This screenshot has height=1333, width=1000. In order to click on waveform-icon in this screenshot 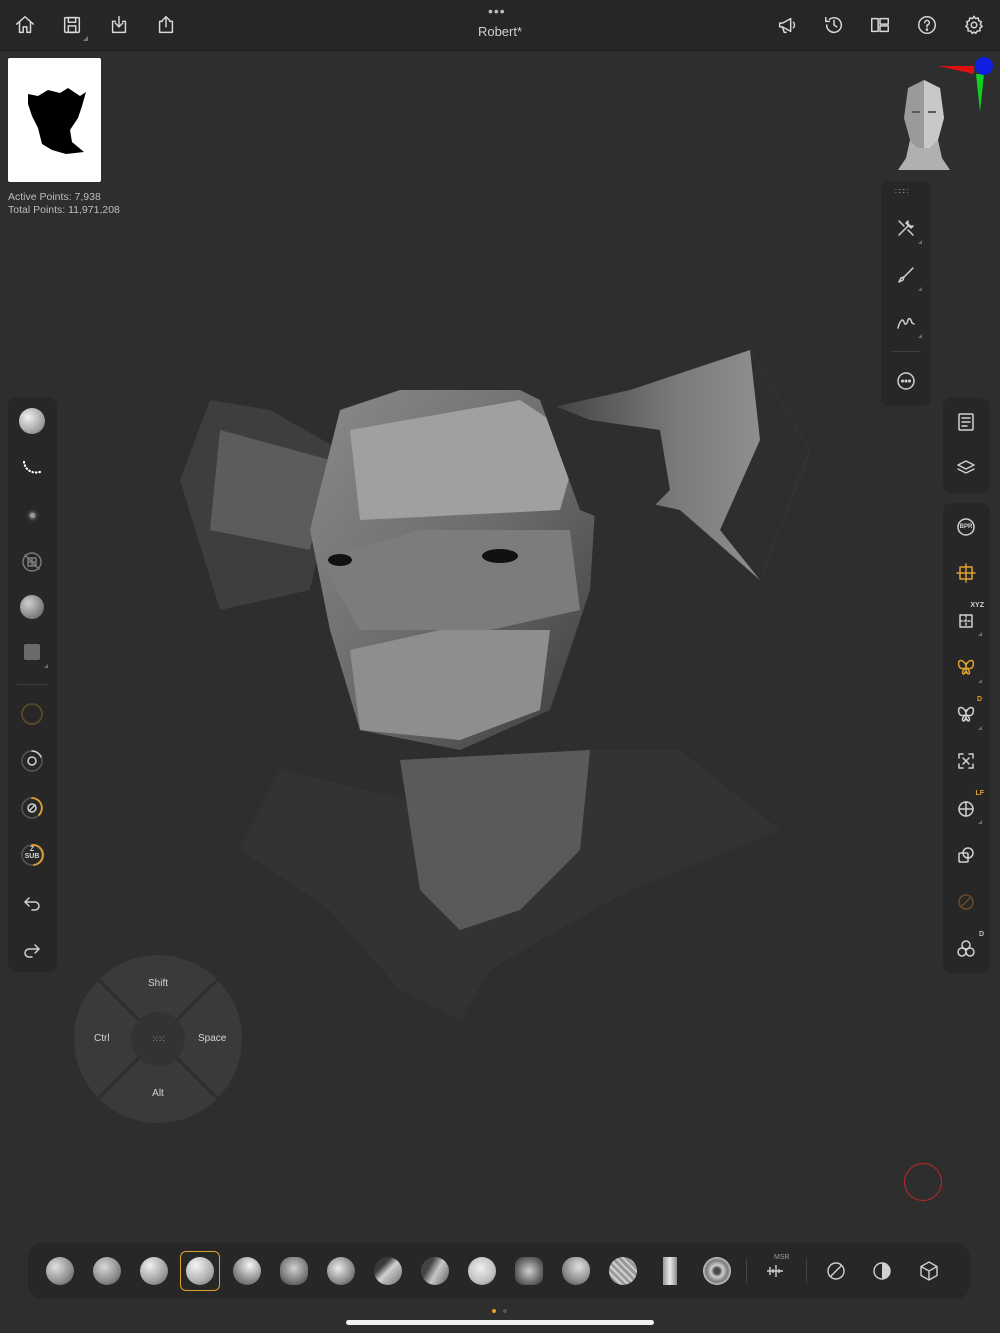, I will do `click(775, 1271)`.